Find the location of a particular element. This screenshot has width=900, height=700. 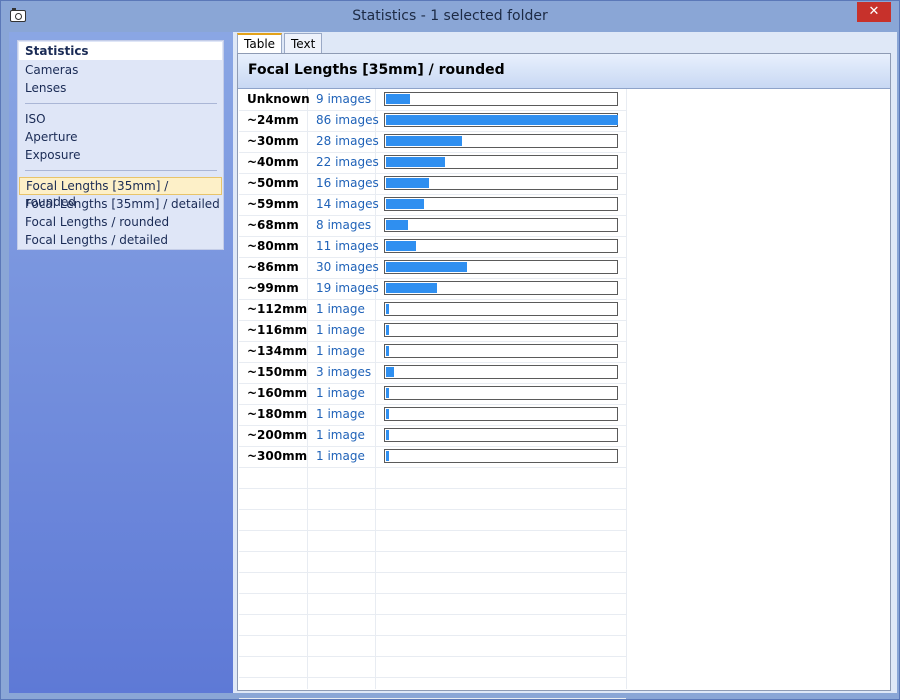

title-bar: Statistics - 1 selected folder ✕ is located at coordinates (450, 16).